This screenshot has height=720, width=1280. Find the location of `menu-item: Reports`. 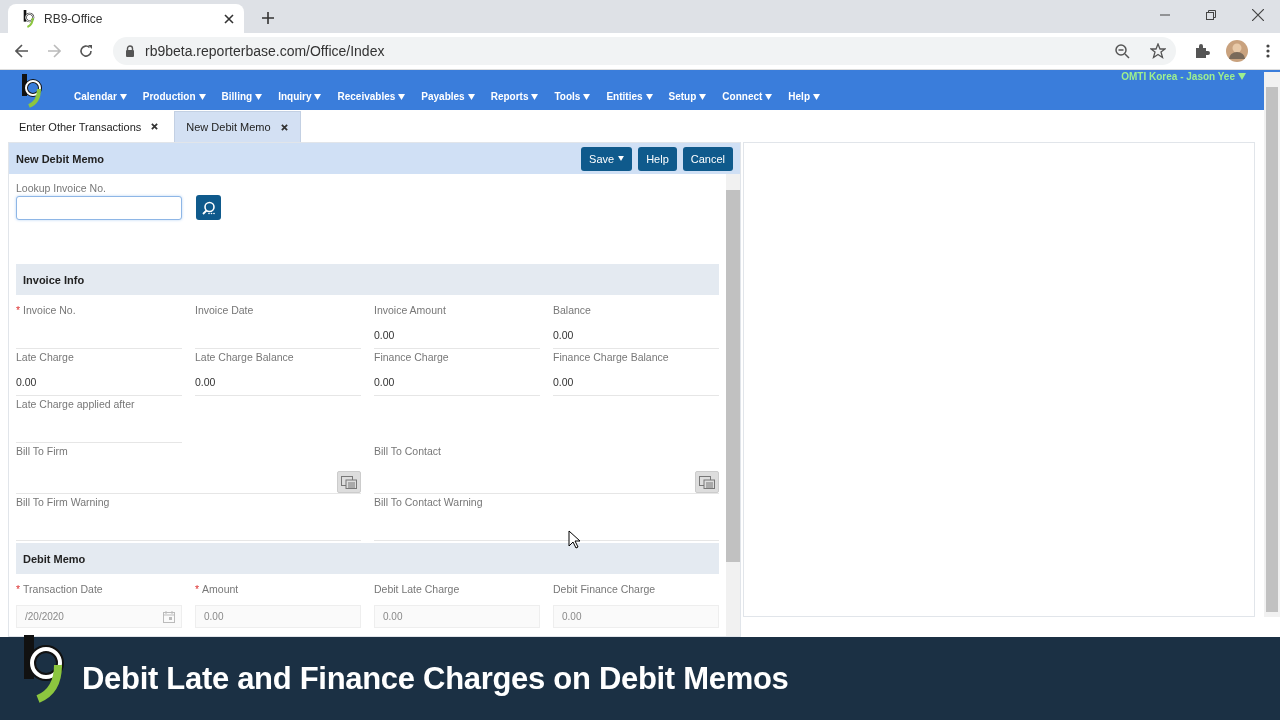

menu-item: Reports is located at coordinates (514, 96).